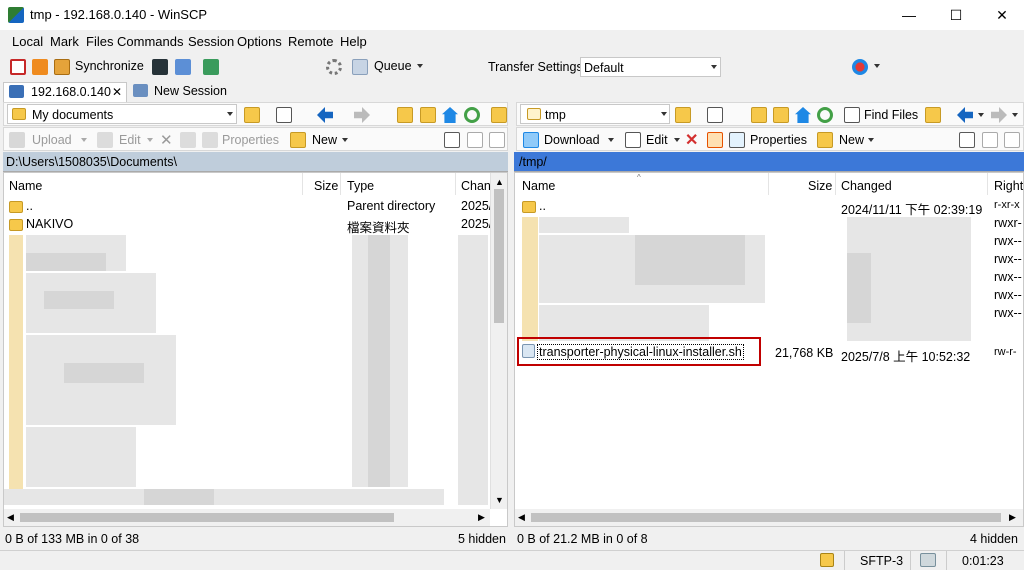 The image size is (1024, 570). I want to click on transfer-settings-select: Default, so click(650, 67).